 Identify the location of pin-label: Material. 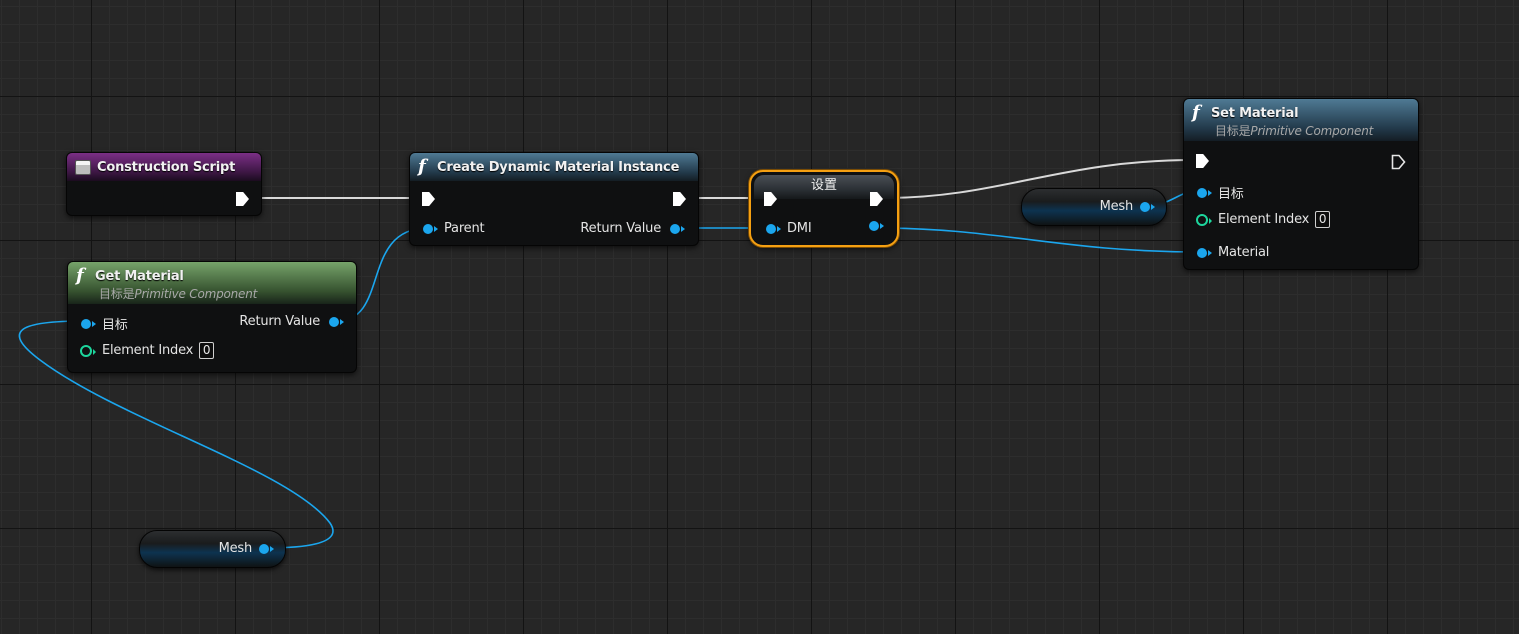
(1244, 252).